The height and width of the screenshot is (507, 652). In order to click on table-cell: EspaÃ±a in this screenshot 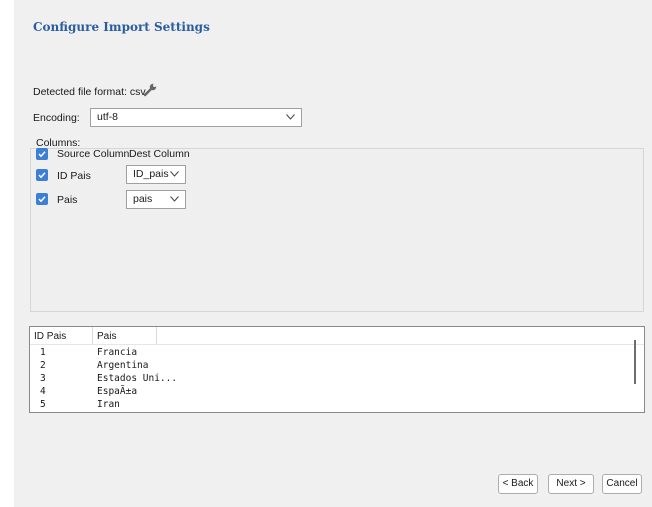, I will do `click(117, 391)`.